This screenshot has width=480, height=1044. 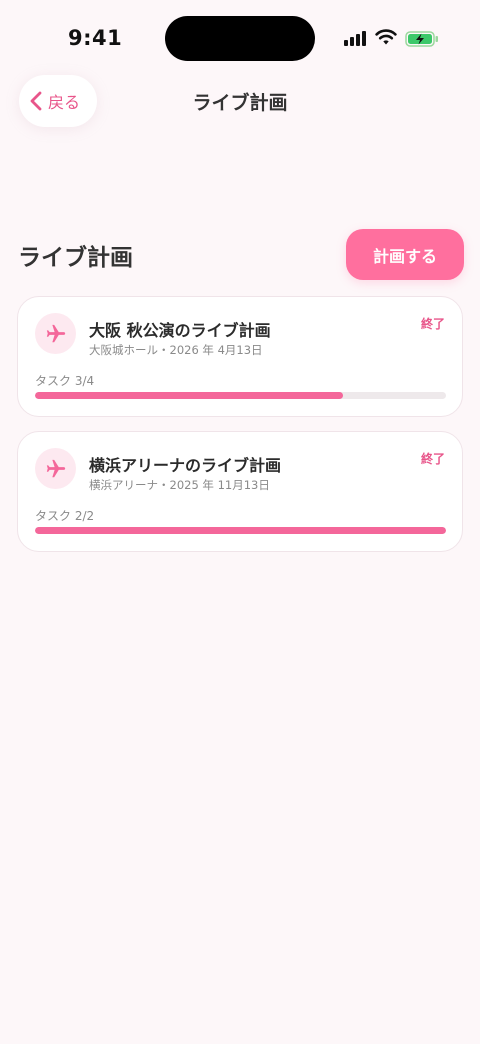 I want to click on create-plan-button: 計画する, so click(x=405, y=254).